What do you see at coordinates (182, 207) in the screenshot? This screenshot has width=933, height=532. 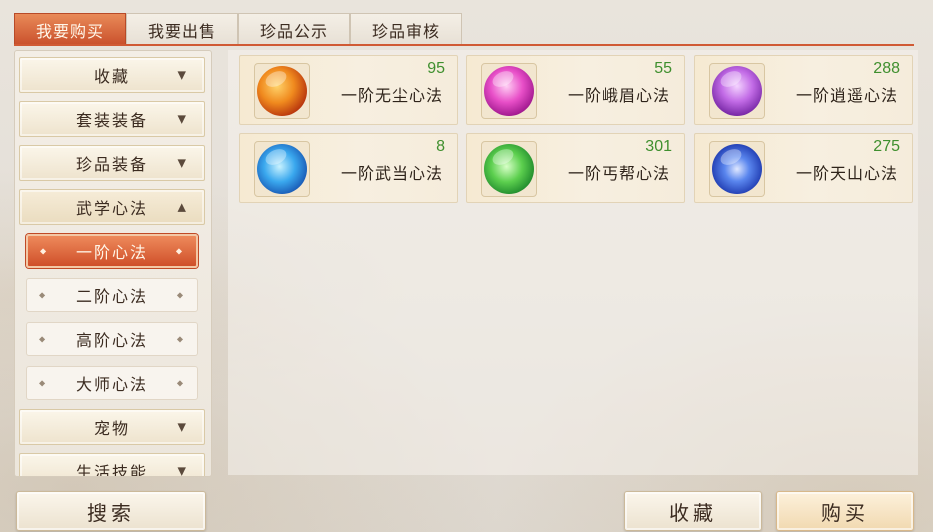 I see `chevron-up-icon: ▲` at bounding box center [182, 207].